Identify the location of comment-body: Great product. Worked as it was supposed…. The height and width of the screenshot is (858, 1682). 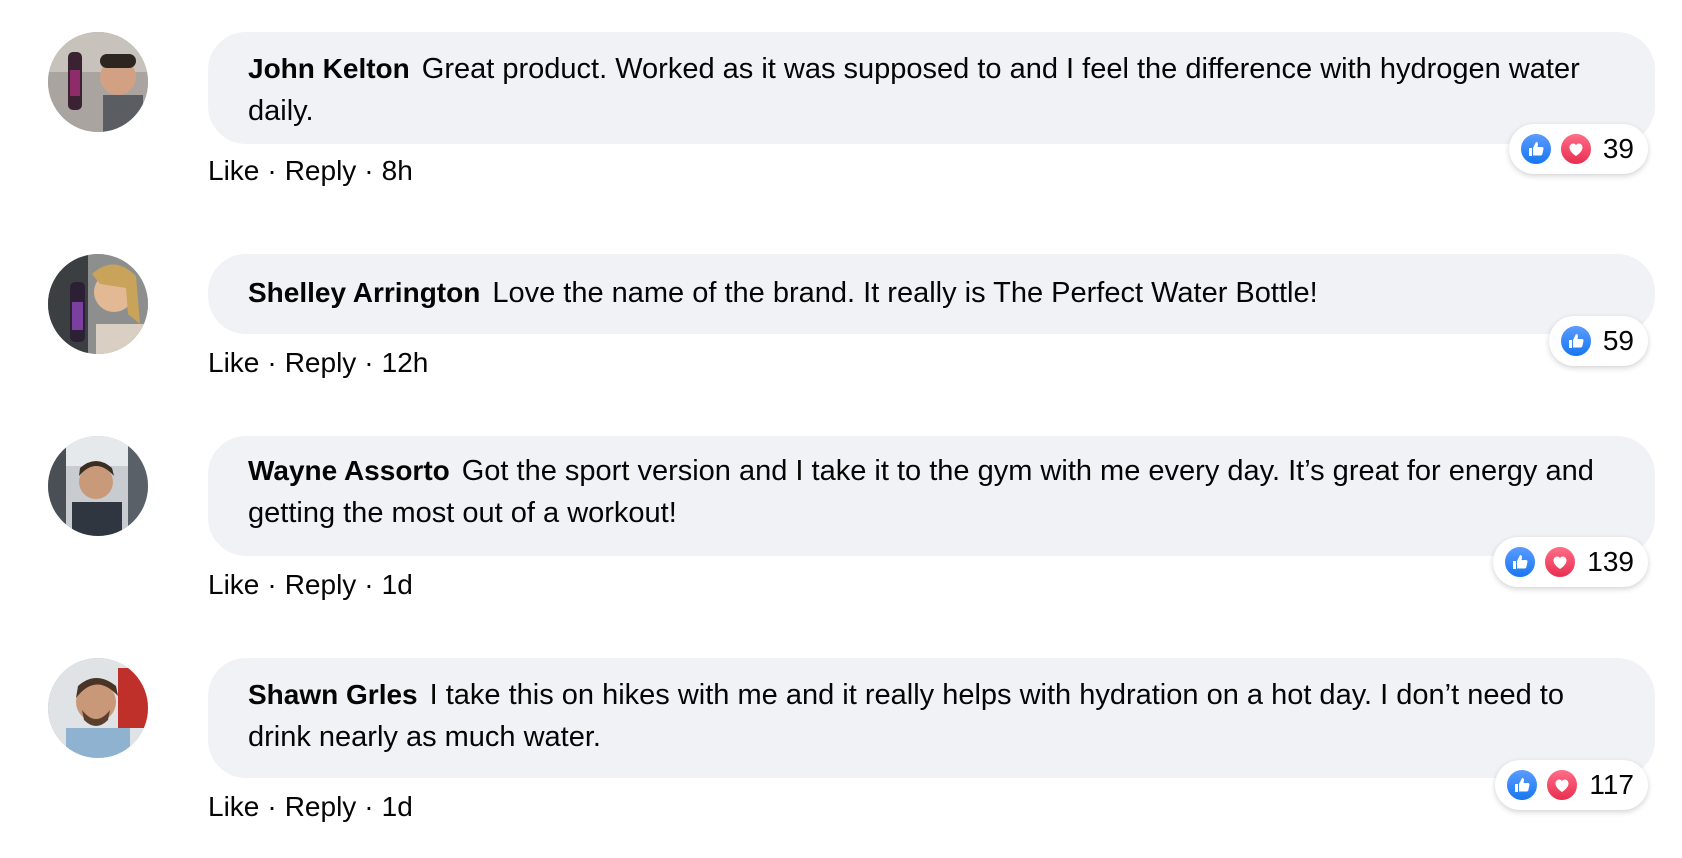
(914, 90).